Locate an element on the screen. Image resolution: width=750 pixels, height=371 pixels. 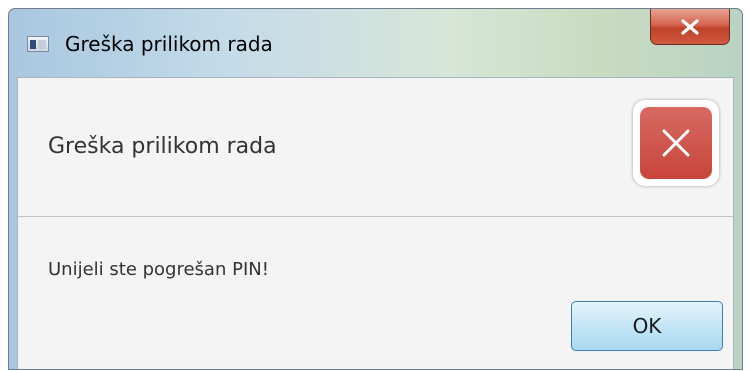
error-icon is located at coordinates (676, 143).